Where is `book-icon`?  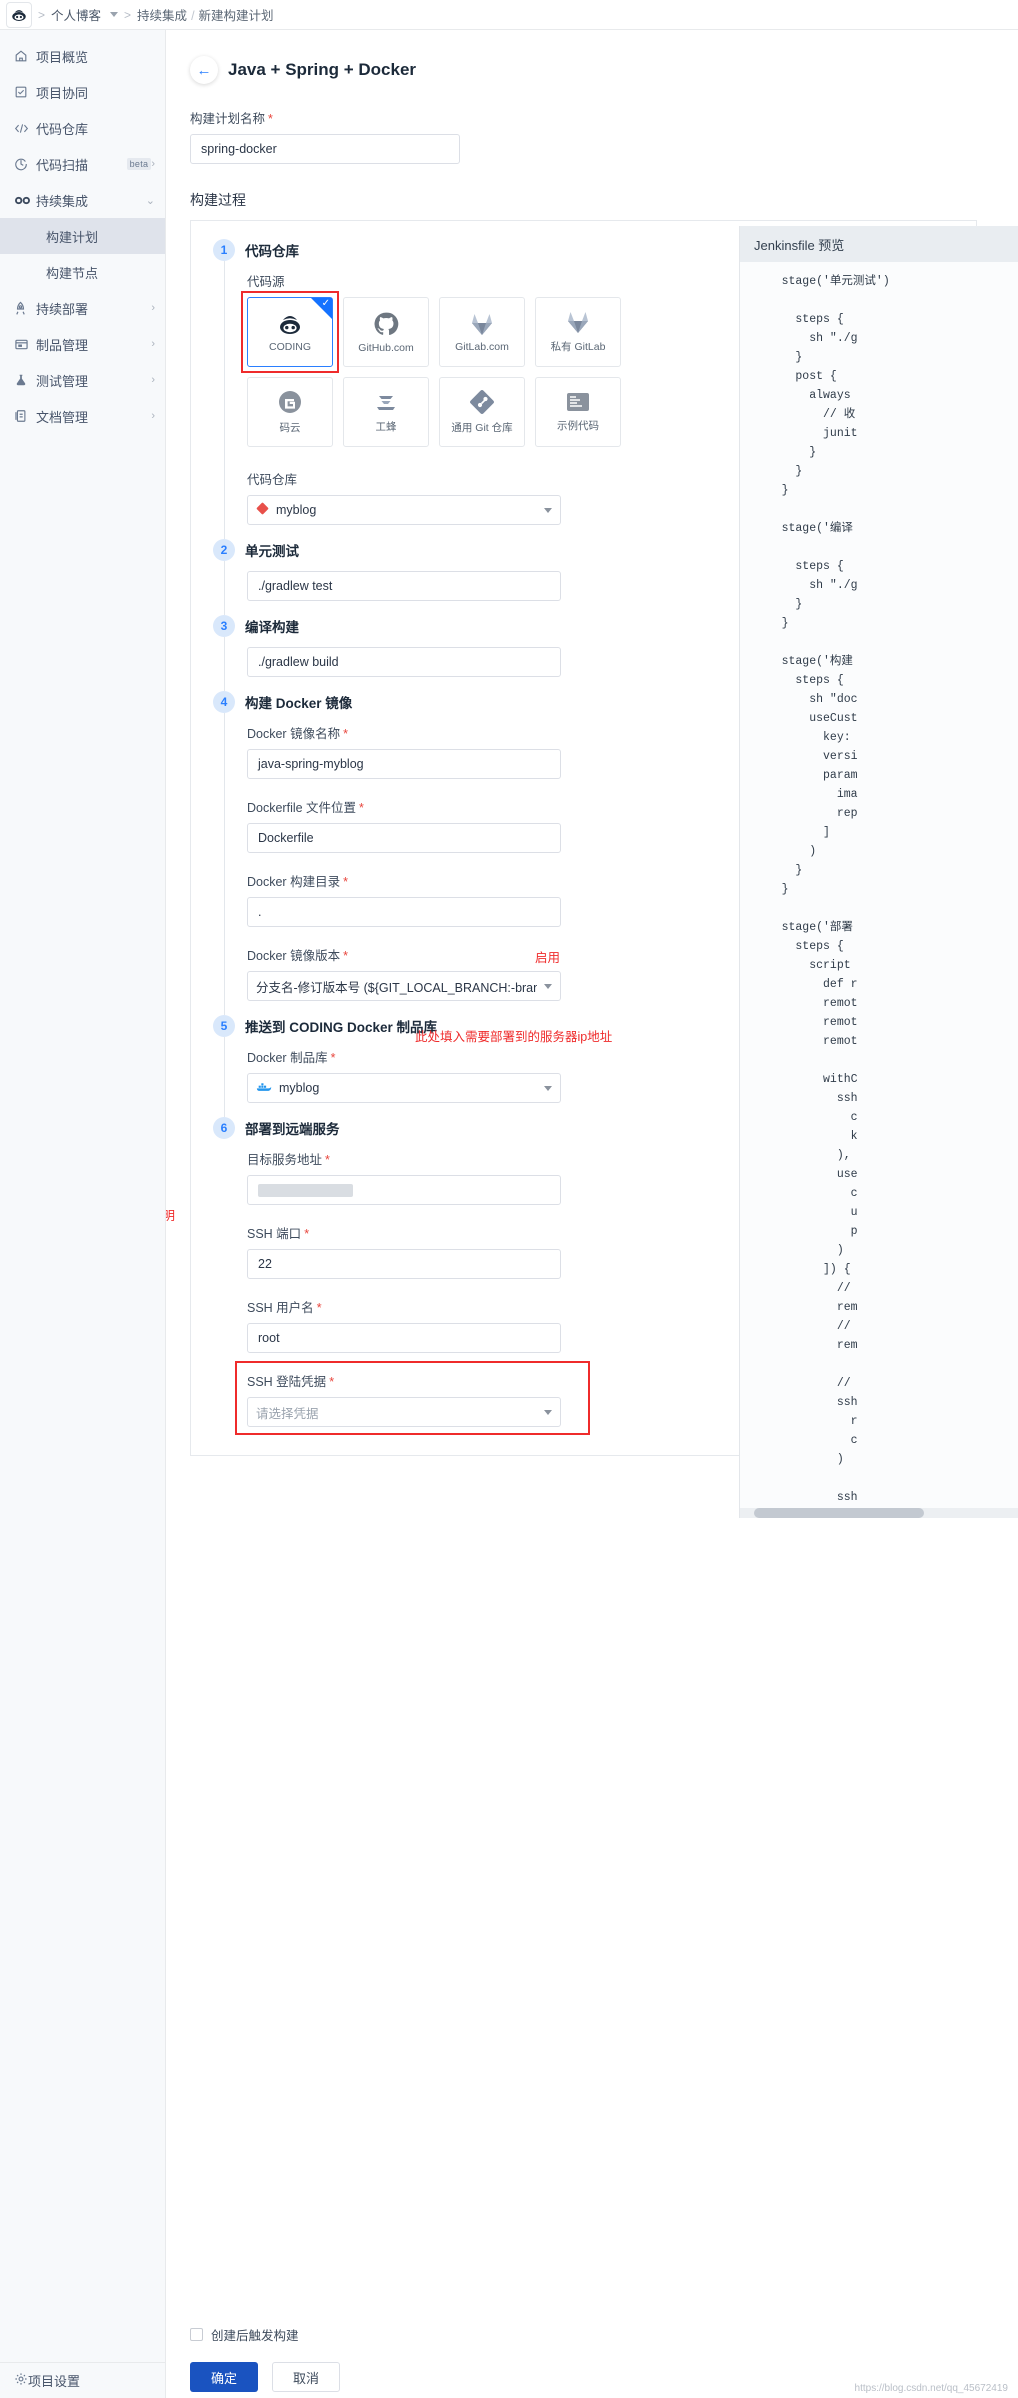 book-icon is located at coordinates (25, 416).